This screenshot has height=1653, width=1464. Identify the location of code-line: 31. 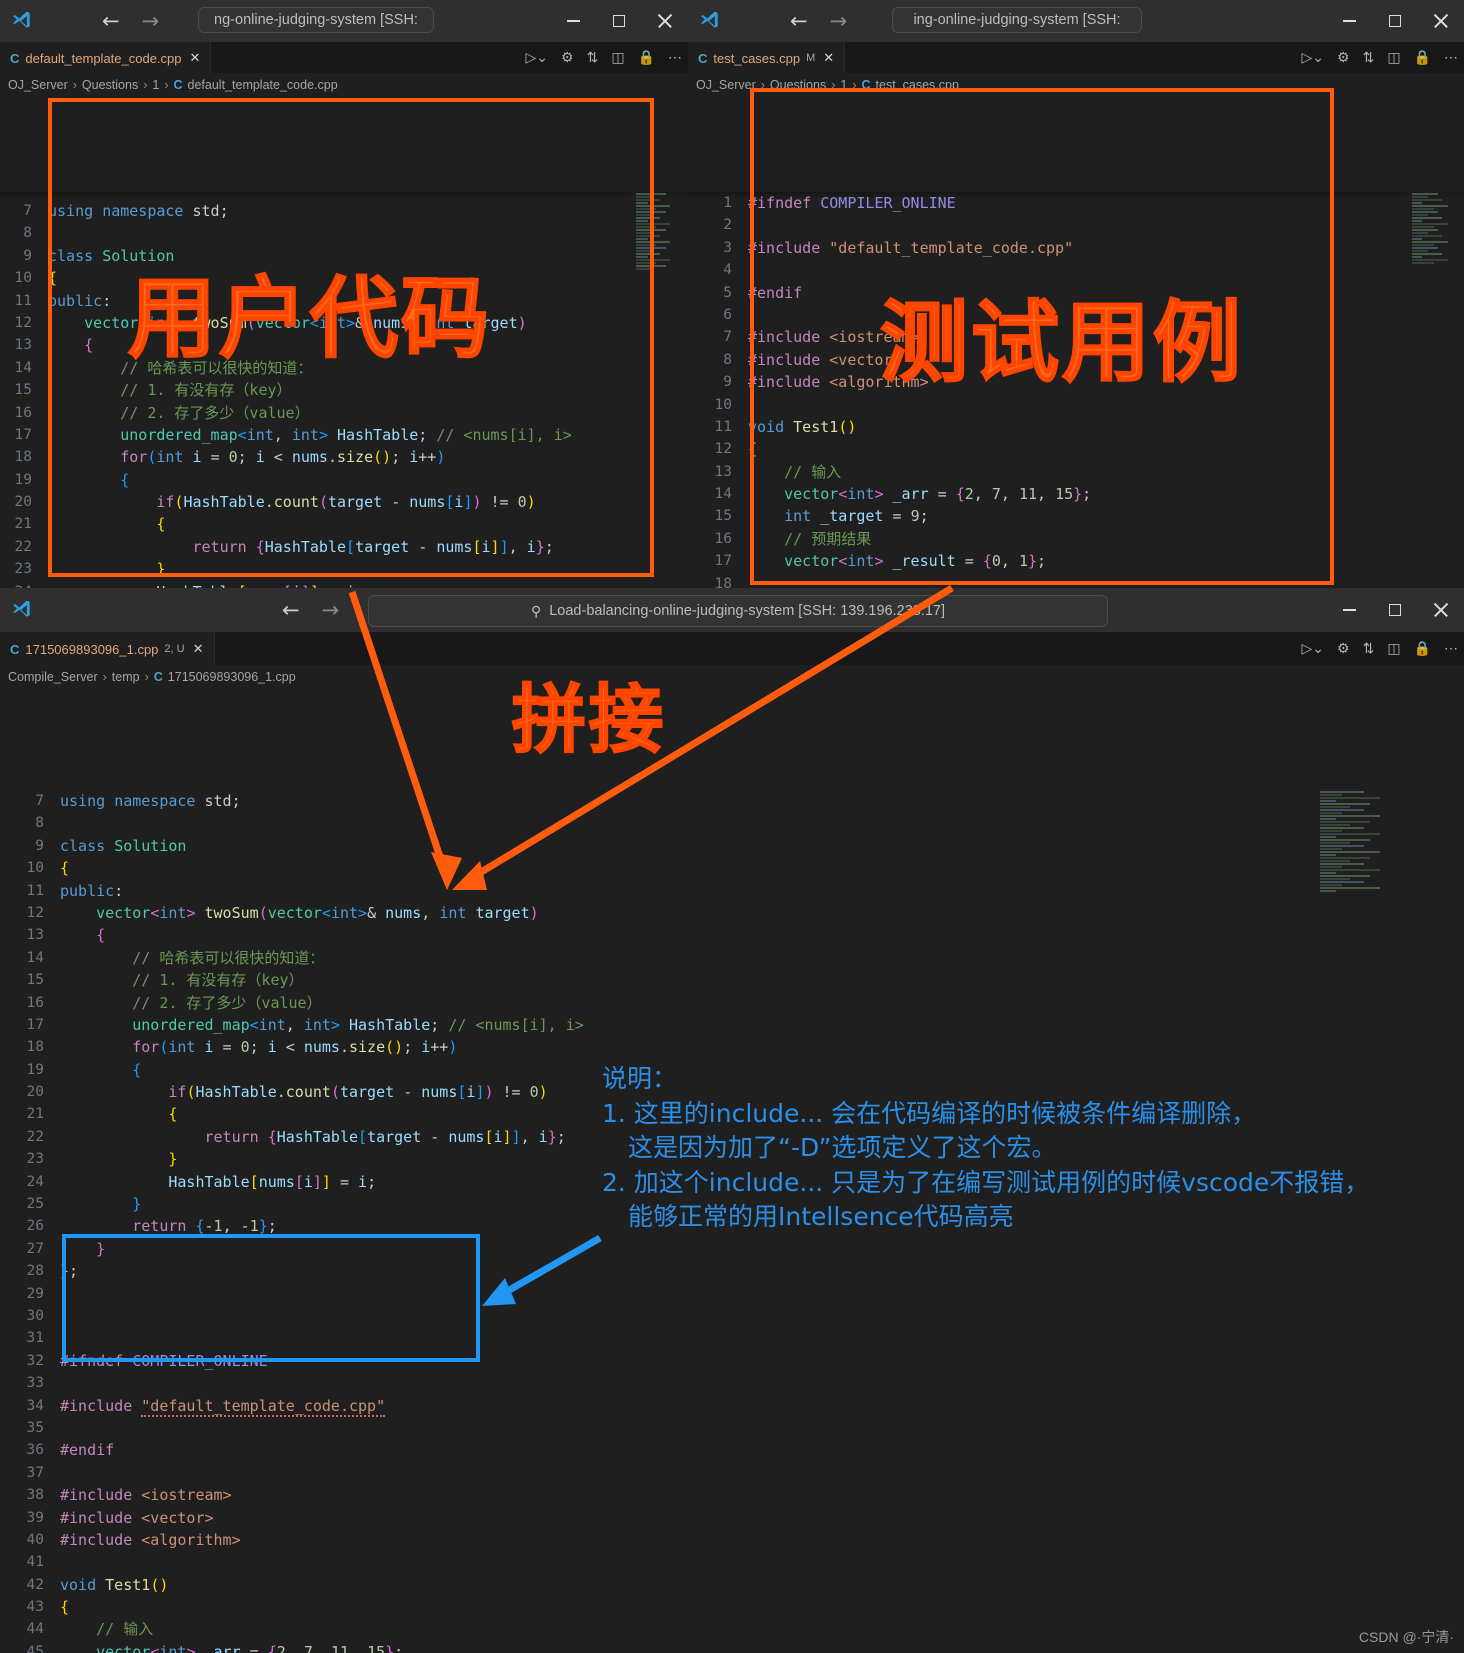
(732, 1338).